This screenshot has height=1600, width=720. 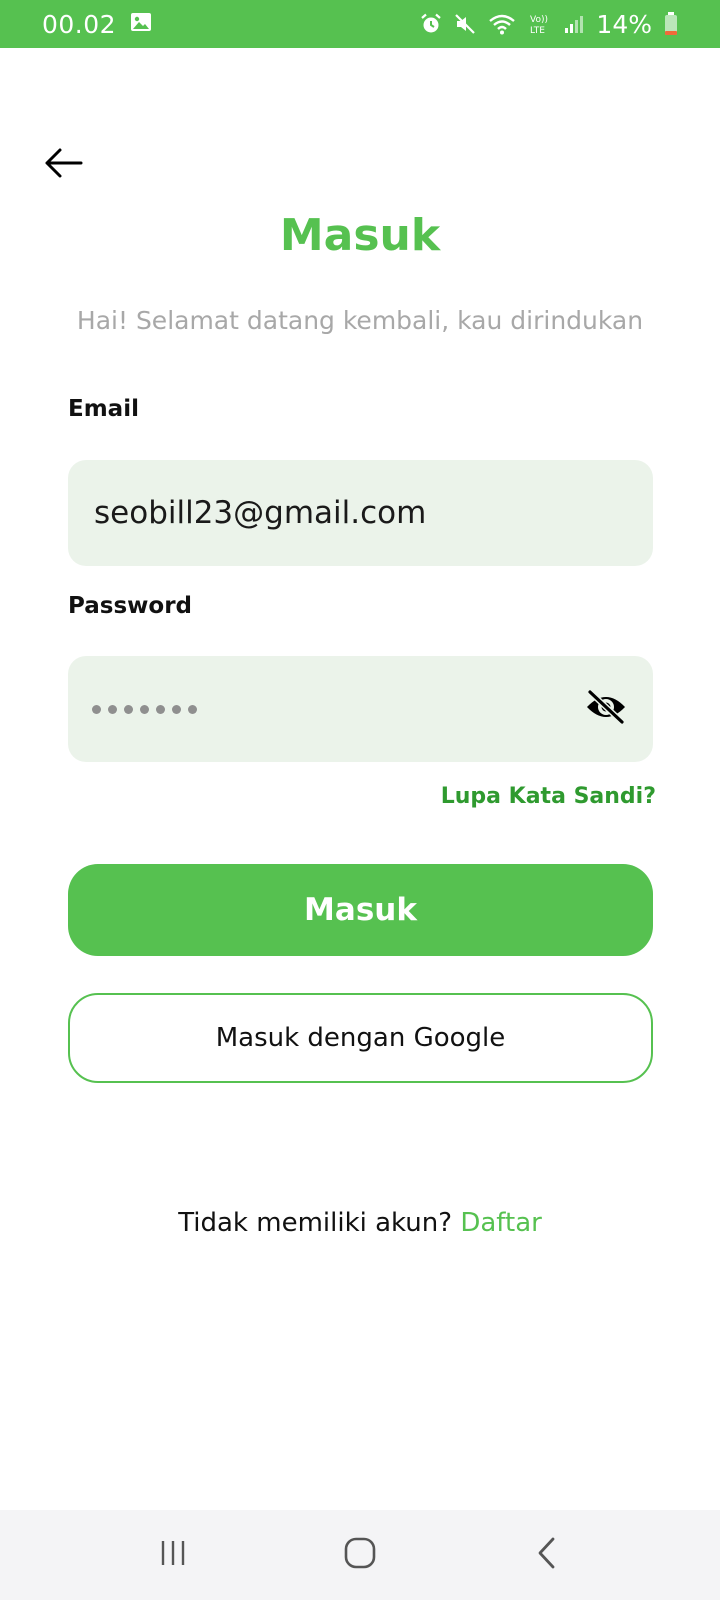 I want to click on password-visibility-toggle, so click(x=606, y=709).